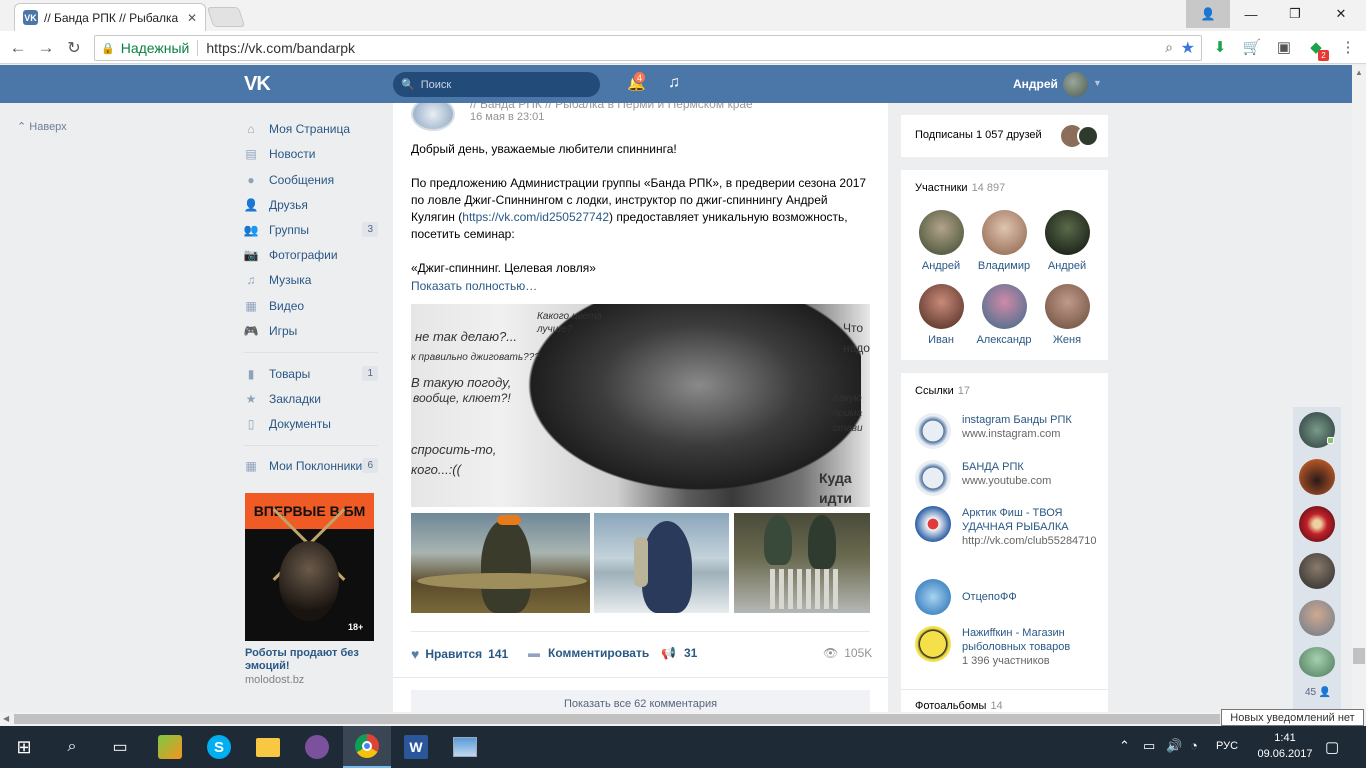  I want to click on subscribed-friends-card: Подписаны 1 057 друзей, so click(1004, 136).